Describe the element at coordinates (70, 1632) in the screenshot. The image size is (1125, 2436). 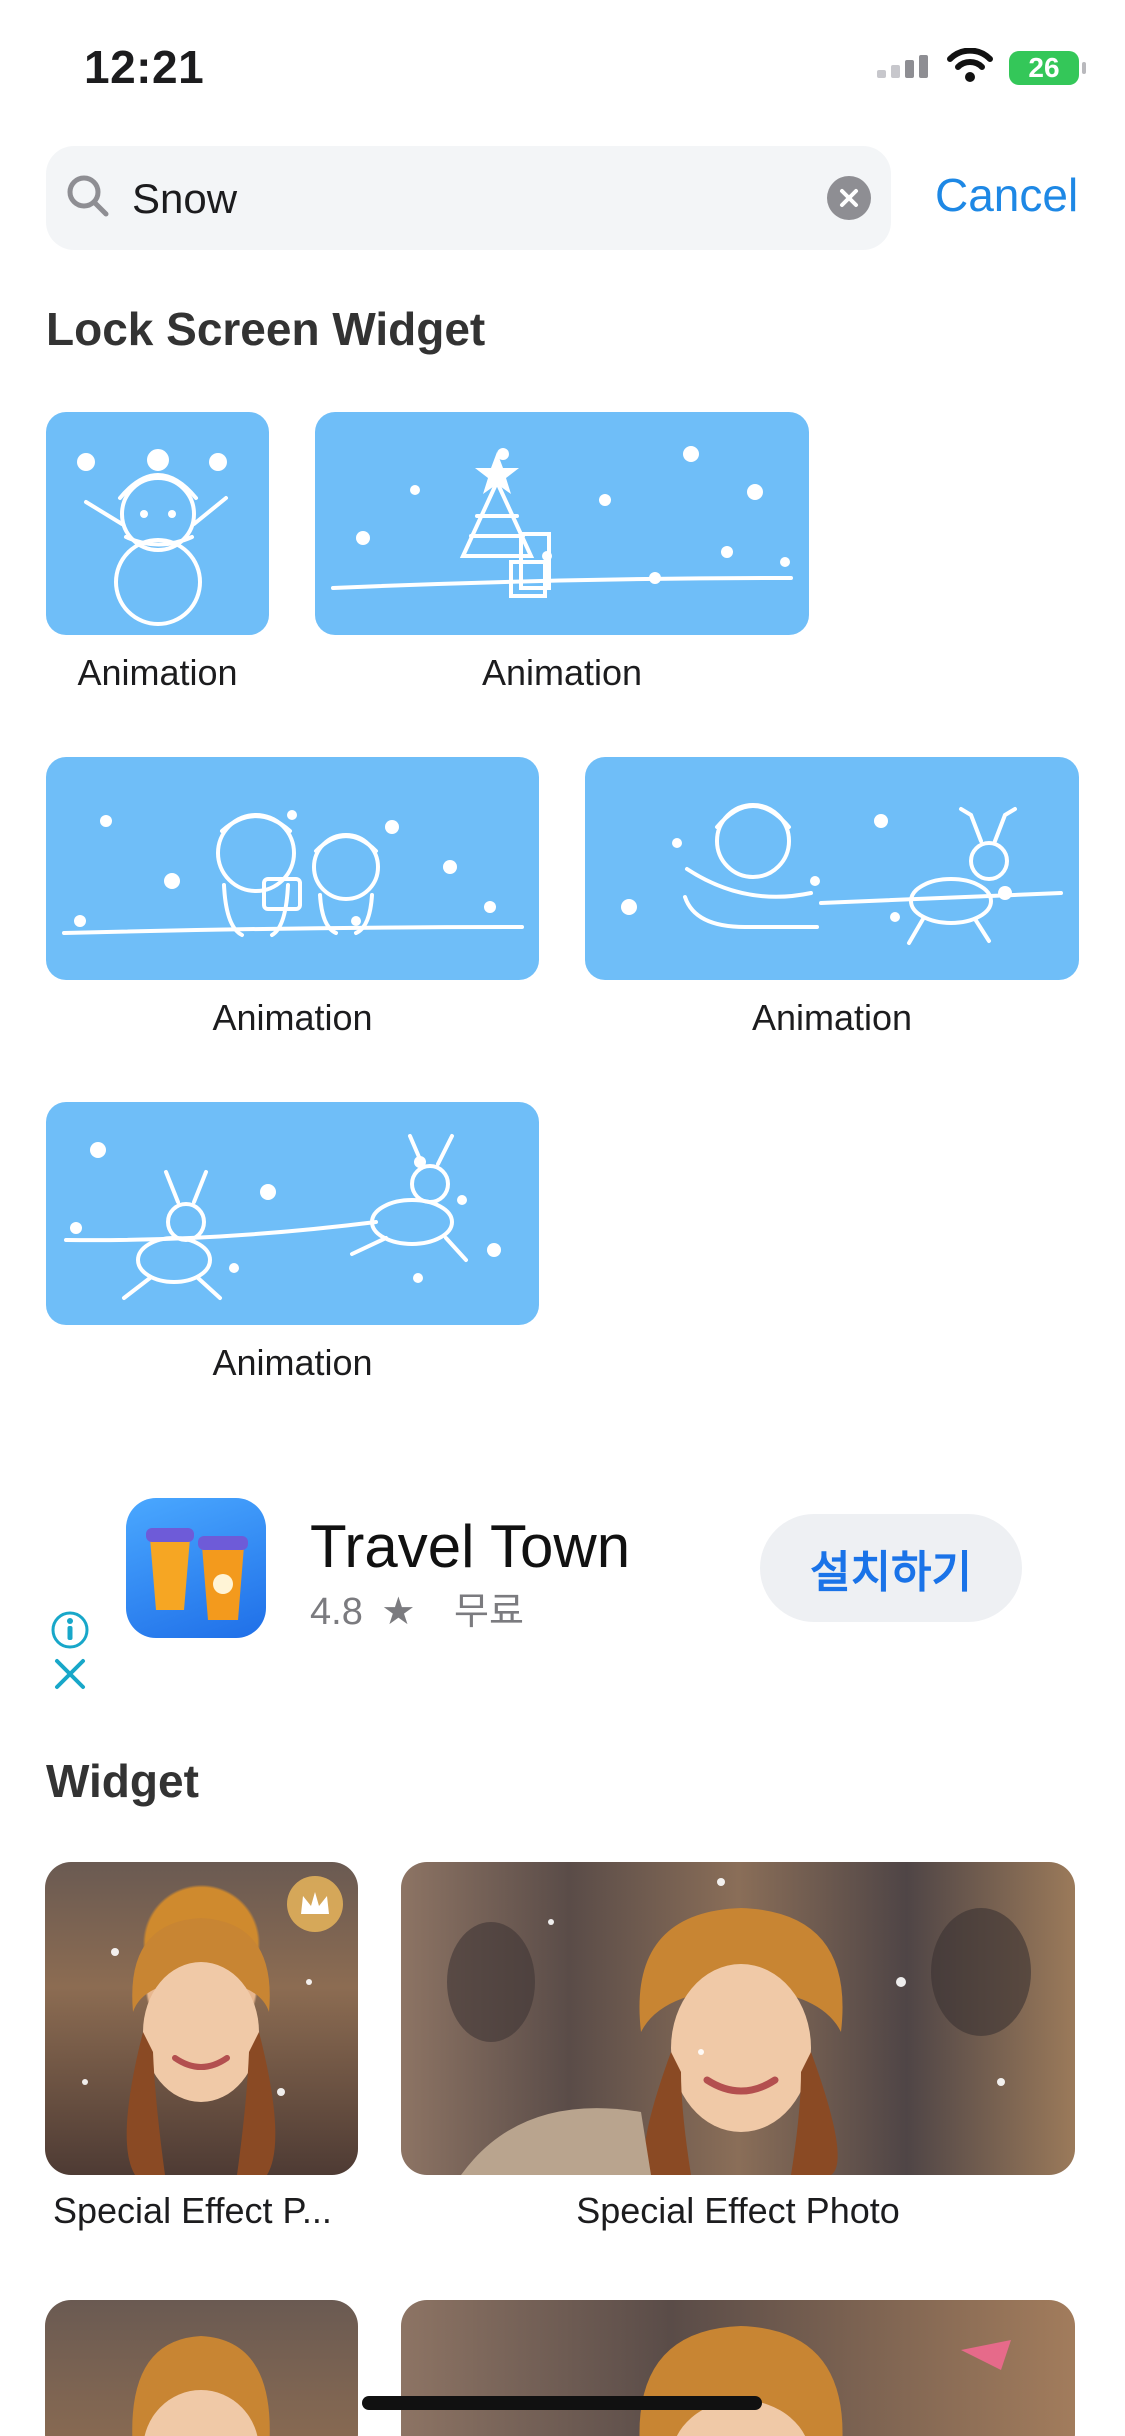
I see `ad-info-icon` at that location.